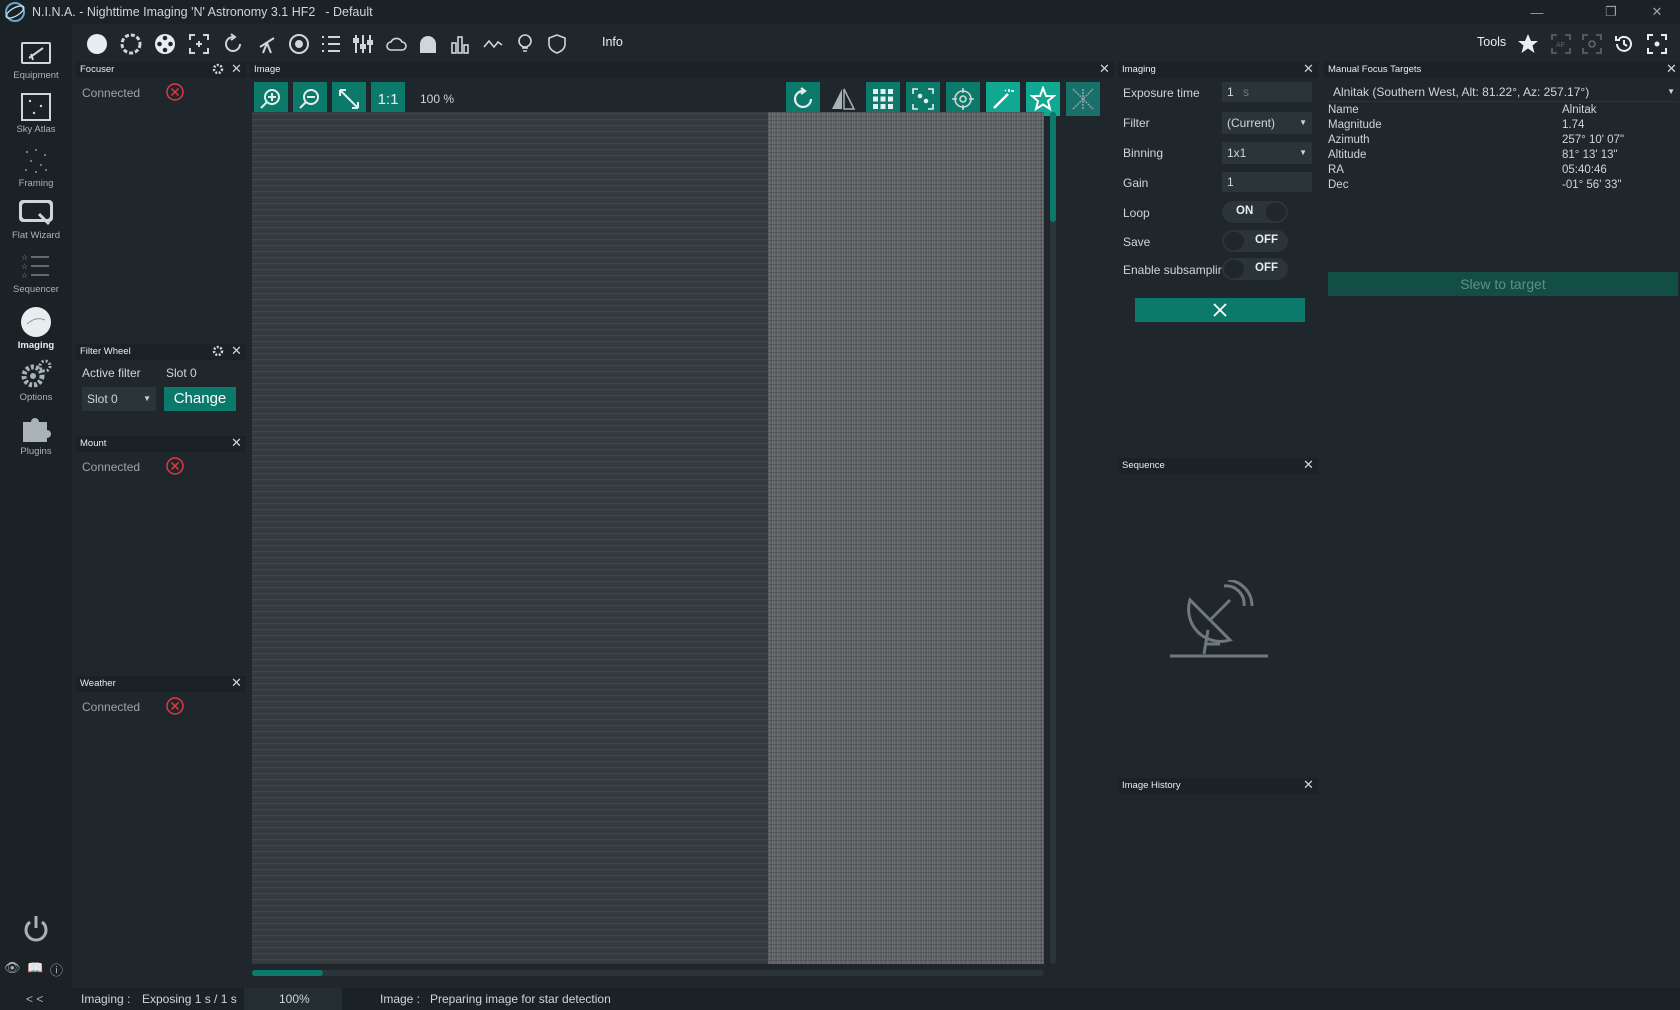  Describe the element at coordinates (396, 44) in the screenshot. I see `weather-cloud-icon` at that location.